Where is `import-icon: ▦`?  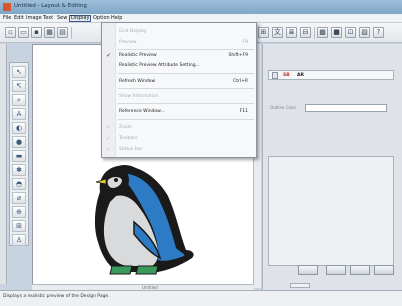 import-icon: ▦ is located at coordinates (49, 32).